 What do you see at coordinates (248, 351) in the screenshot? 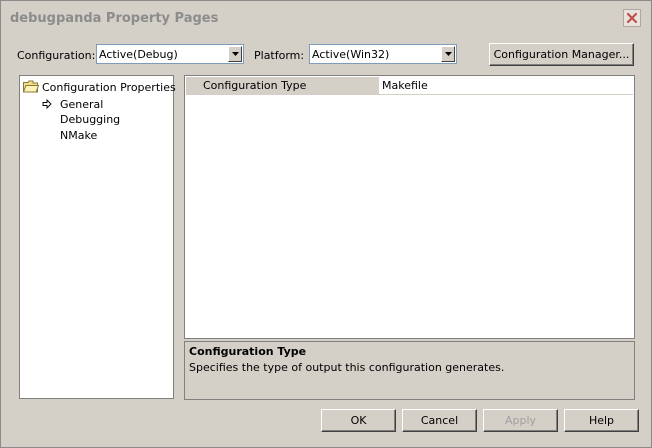
I see `description-title: Configuration Type` at bounding box center [248, 351].